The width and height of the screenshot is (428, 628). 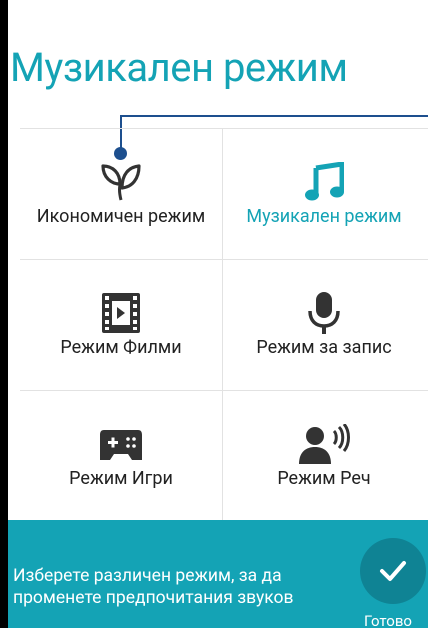 I want to click on gamepad-icon, so click(x=121, y=444).